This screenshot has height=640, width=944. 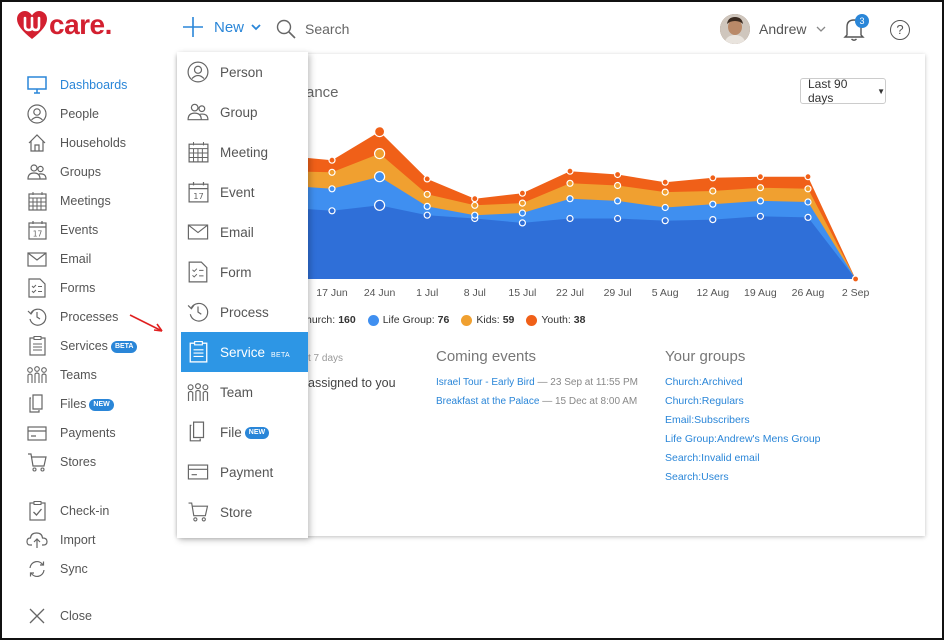 I want to click on menu-item-service: Service BETA, so click(x=244, y=352).